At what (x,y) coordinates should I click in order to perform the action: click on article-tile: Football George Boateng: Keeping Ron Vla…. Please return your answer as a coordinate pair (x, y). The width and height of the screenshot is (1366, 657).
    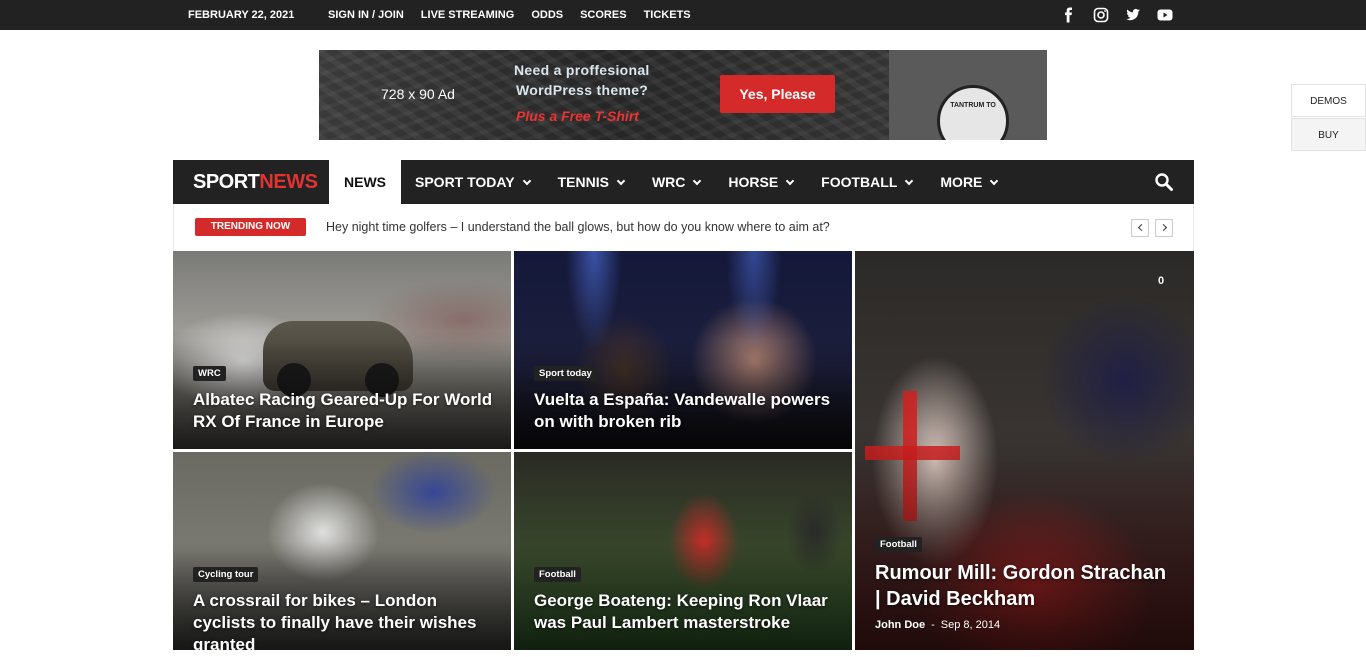
    Looking at the image, I should click on (683, 551).